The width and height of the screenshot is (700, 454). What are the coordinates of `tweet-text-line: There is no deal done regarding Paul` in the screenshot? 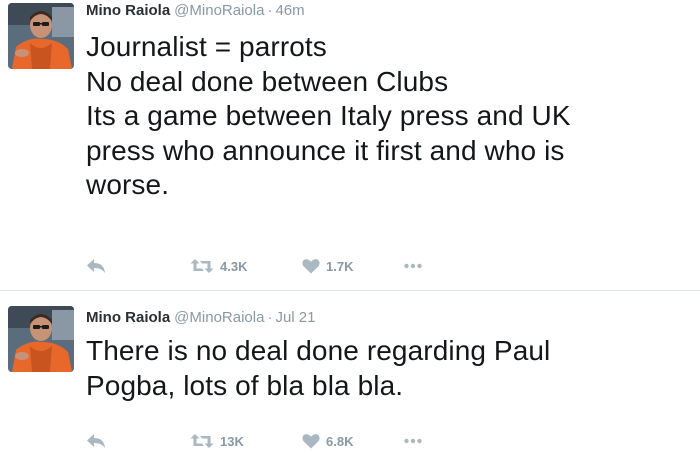 It's located at (318, 350).